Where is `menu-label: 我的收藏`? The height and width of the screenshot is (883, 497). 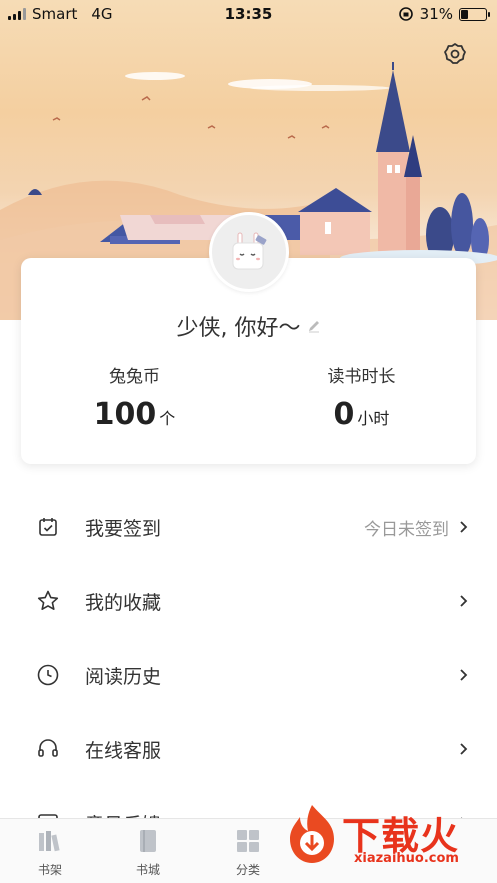
menu-label: 我的收藏 is located at coordinates (123, 602).